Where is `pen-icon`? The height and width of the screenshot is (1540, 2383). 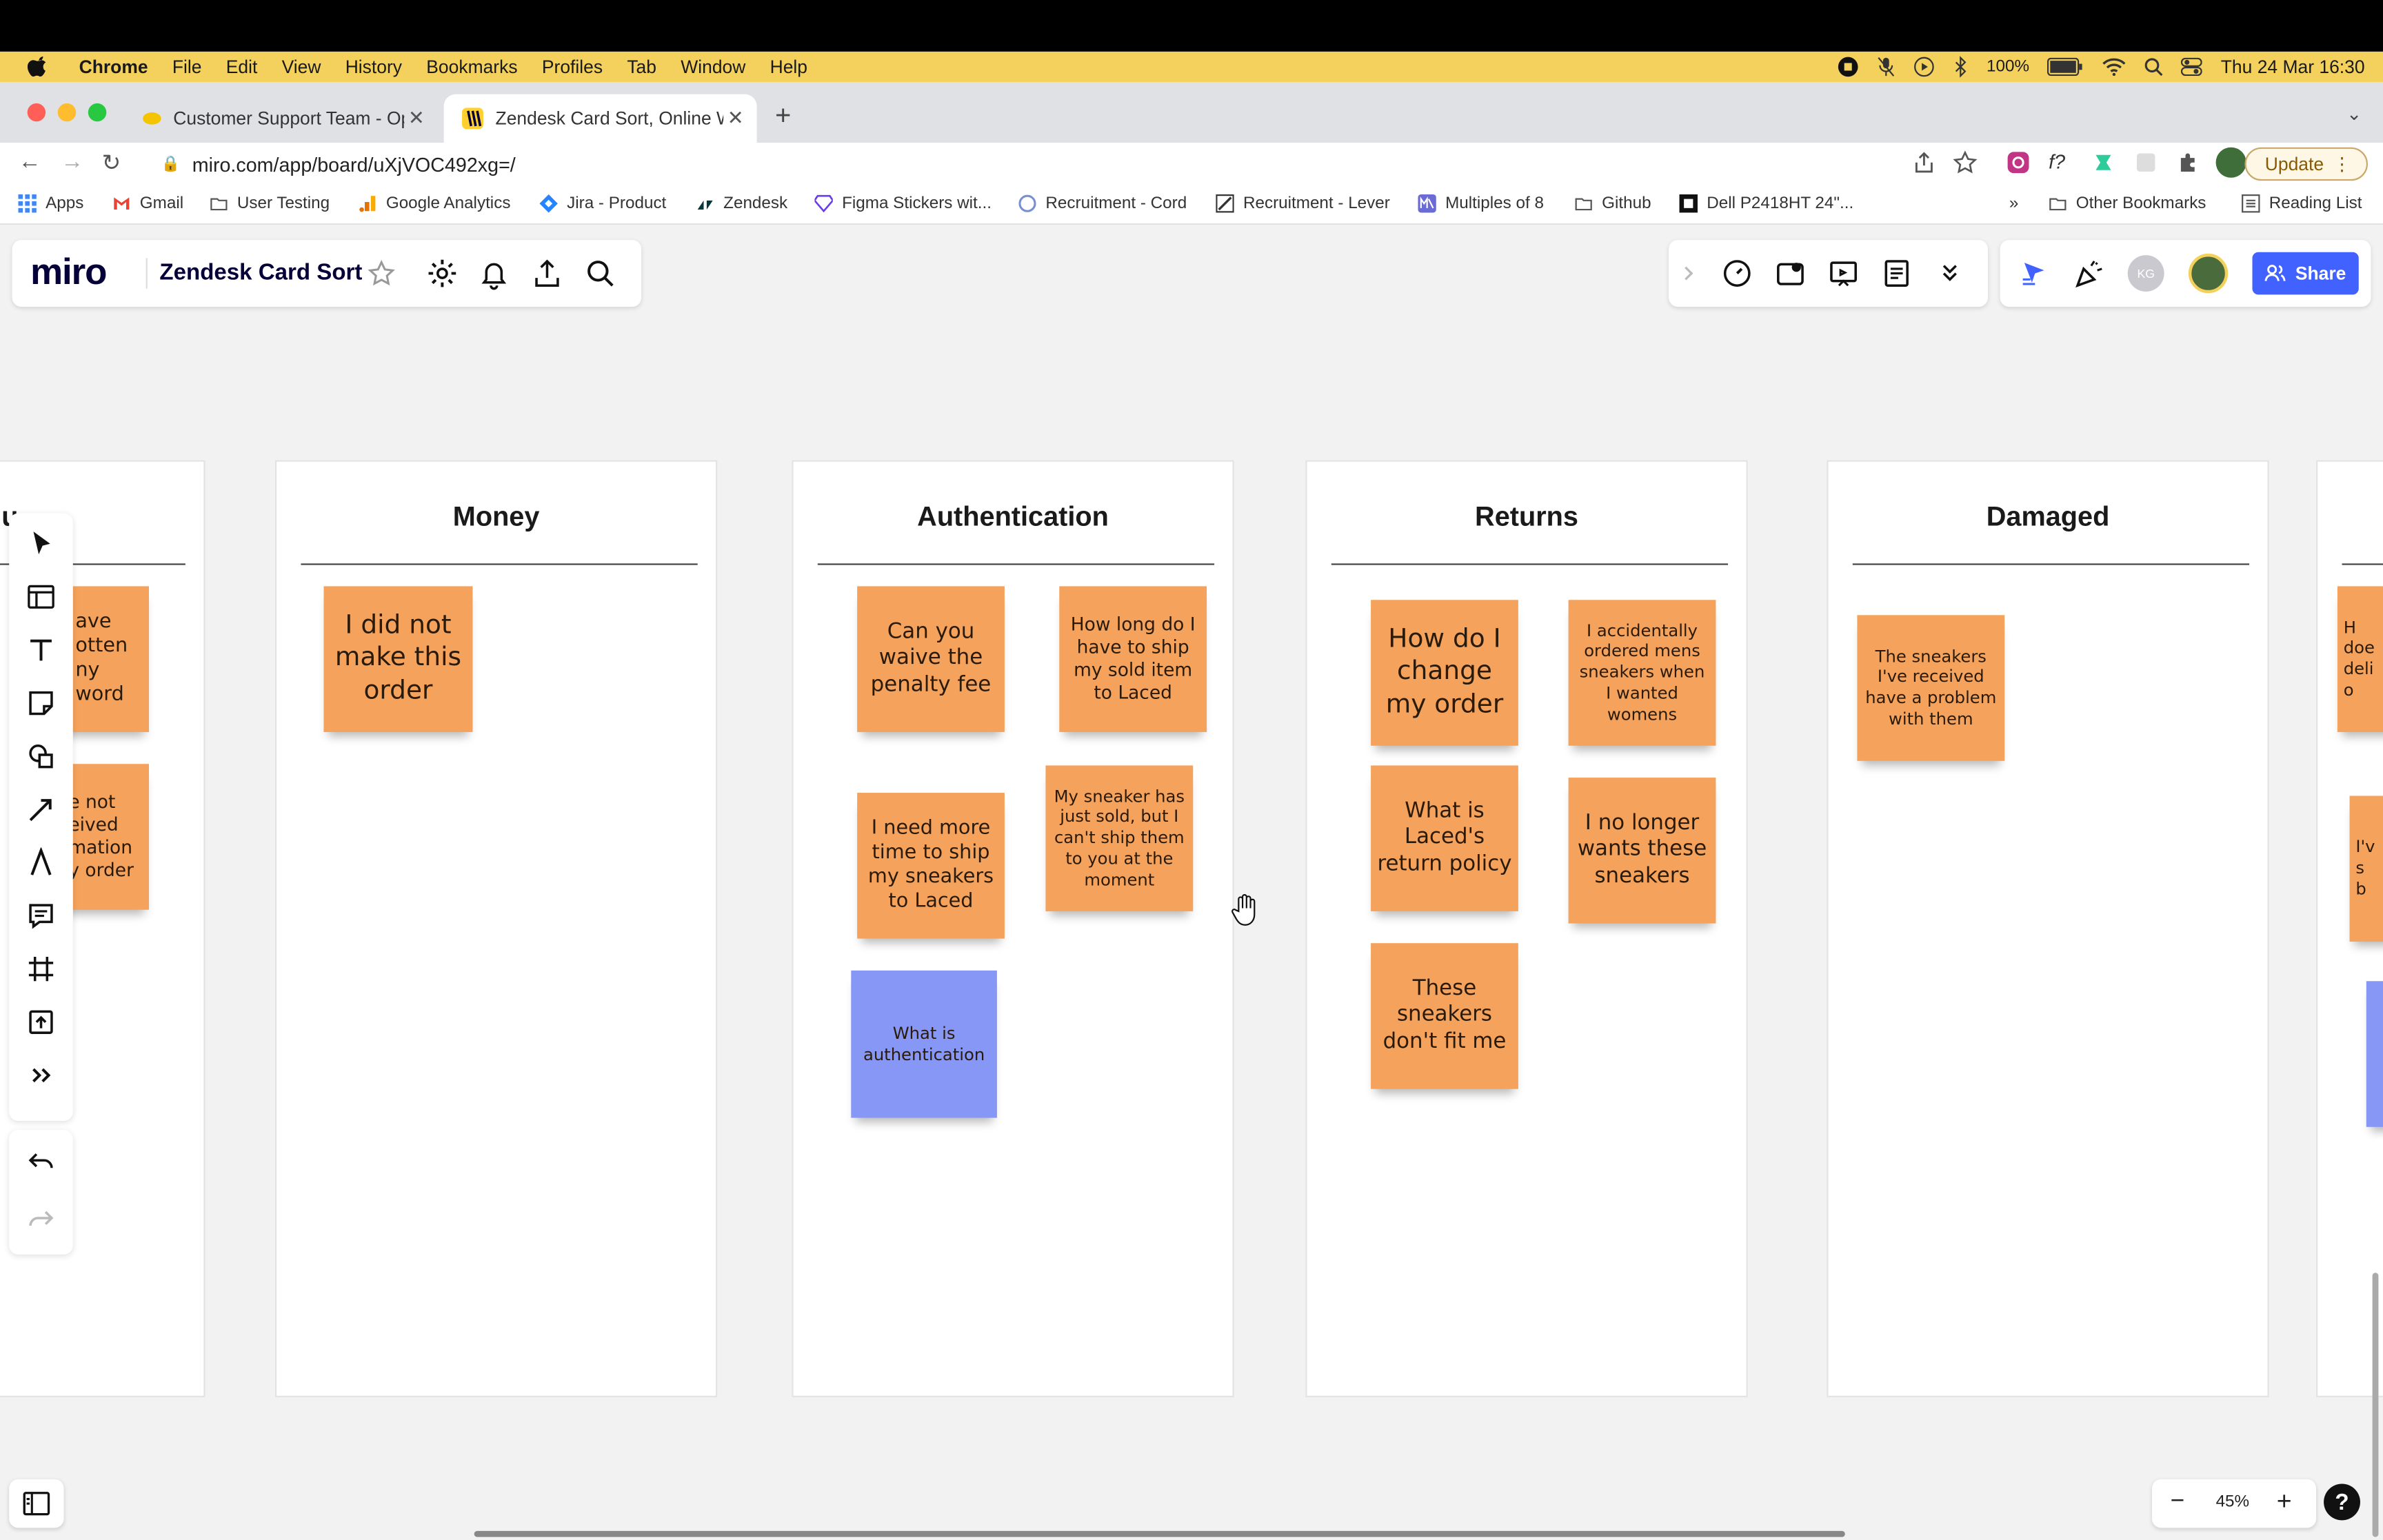
pen-icon is located at coordinates (41, 863).